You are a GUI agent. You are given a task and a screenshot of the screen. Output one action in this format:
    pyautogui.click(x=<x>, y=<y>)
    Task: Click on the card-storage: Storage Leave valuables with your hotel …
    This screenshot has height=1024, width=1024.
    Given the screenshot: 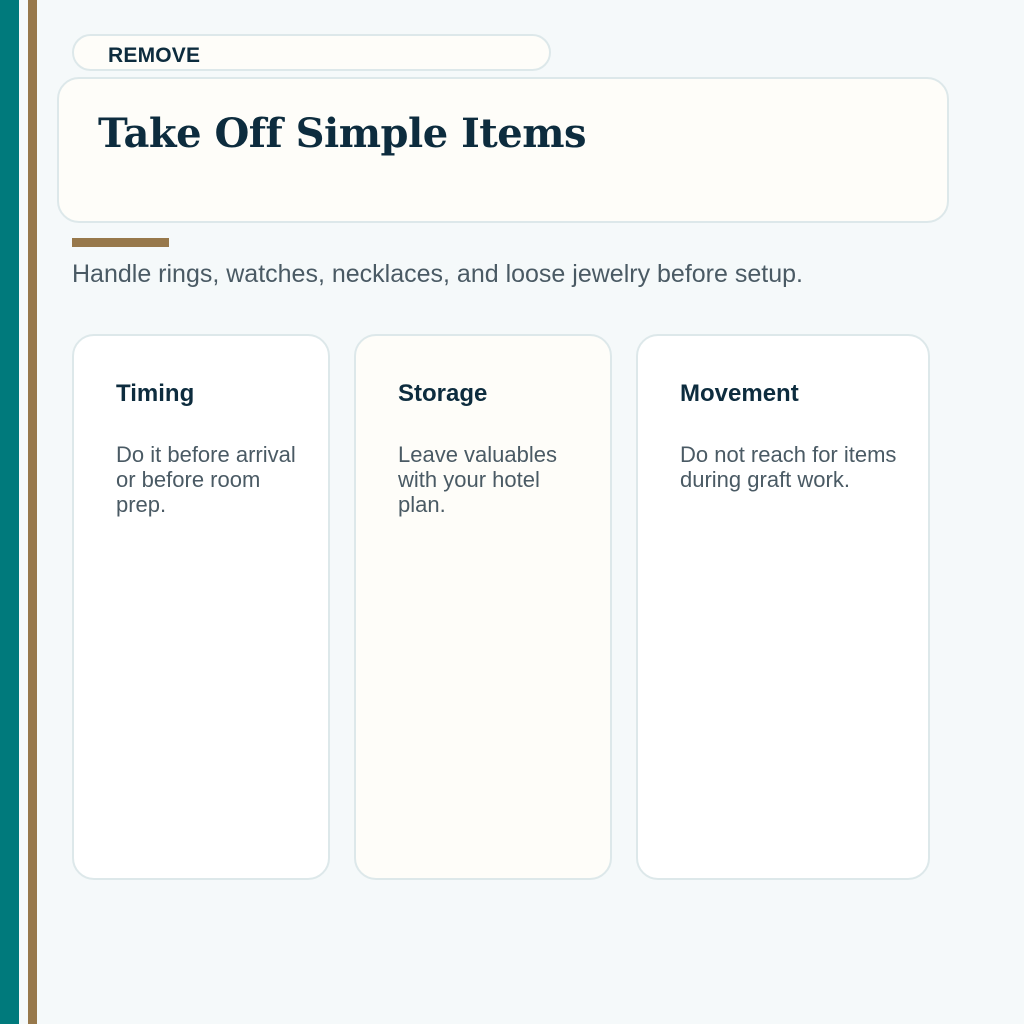 What is the action you would take?
    pyautogui.click(x=483, y=607)
    